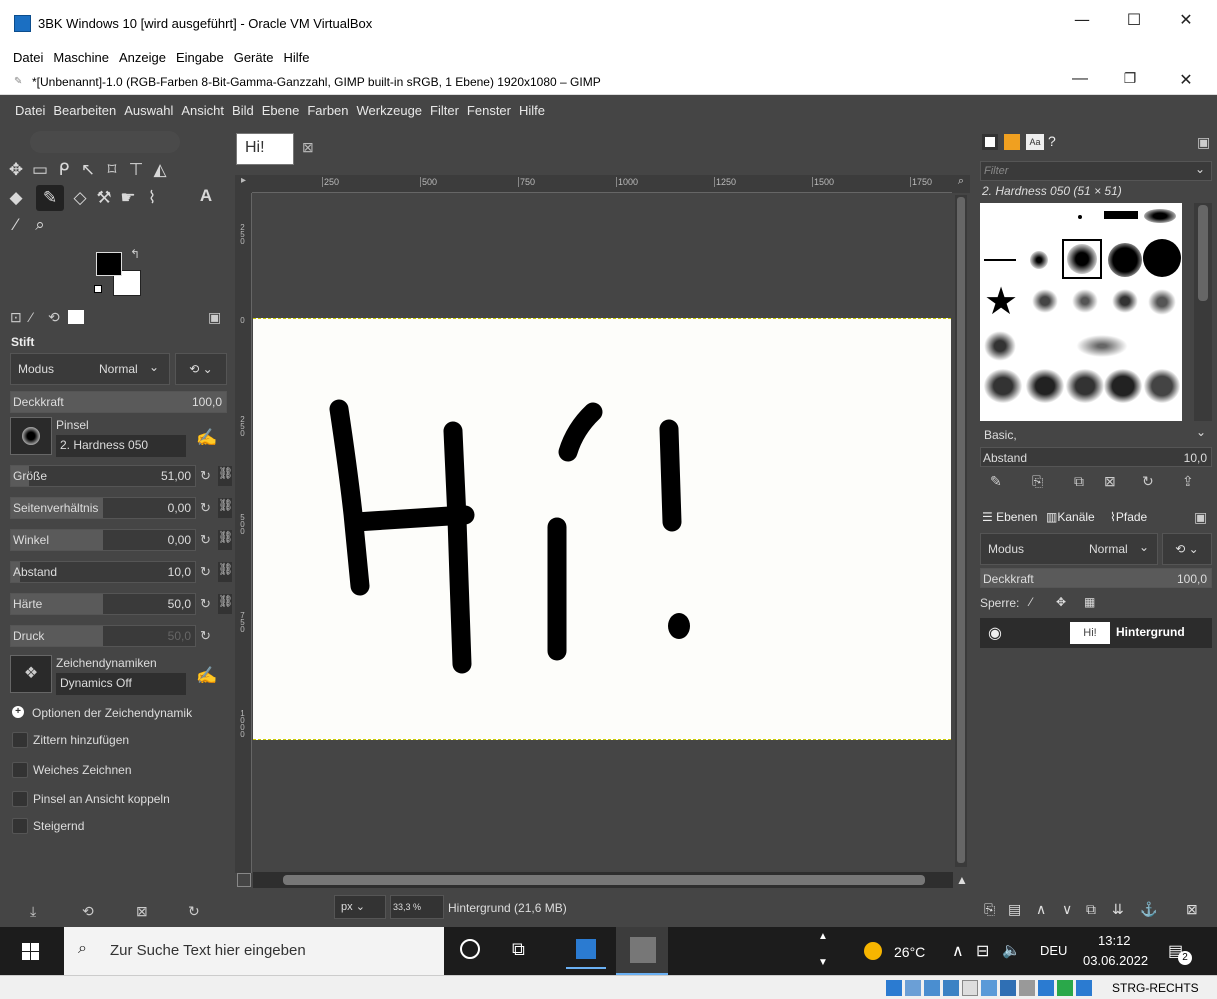  What do you see at coordinates (200, 57) in the screenshot?
I see `vbox-menu-eingabe: Eingabe` at bounding box center [200, 57].